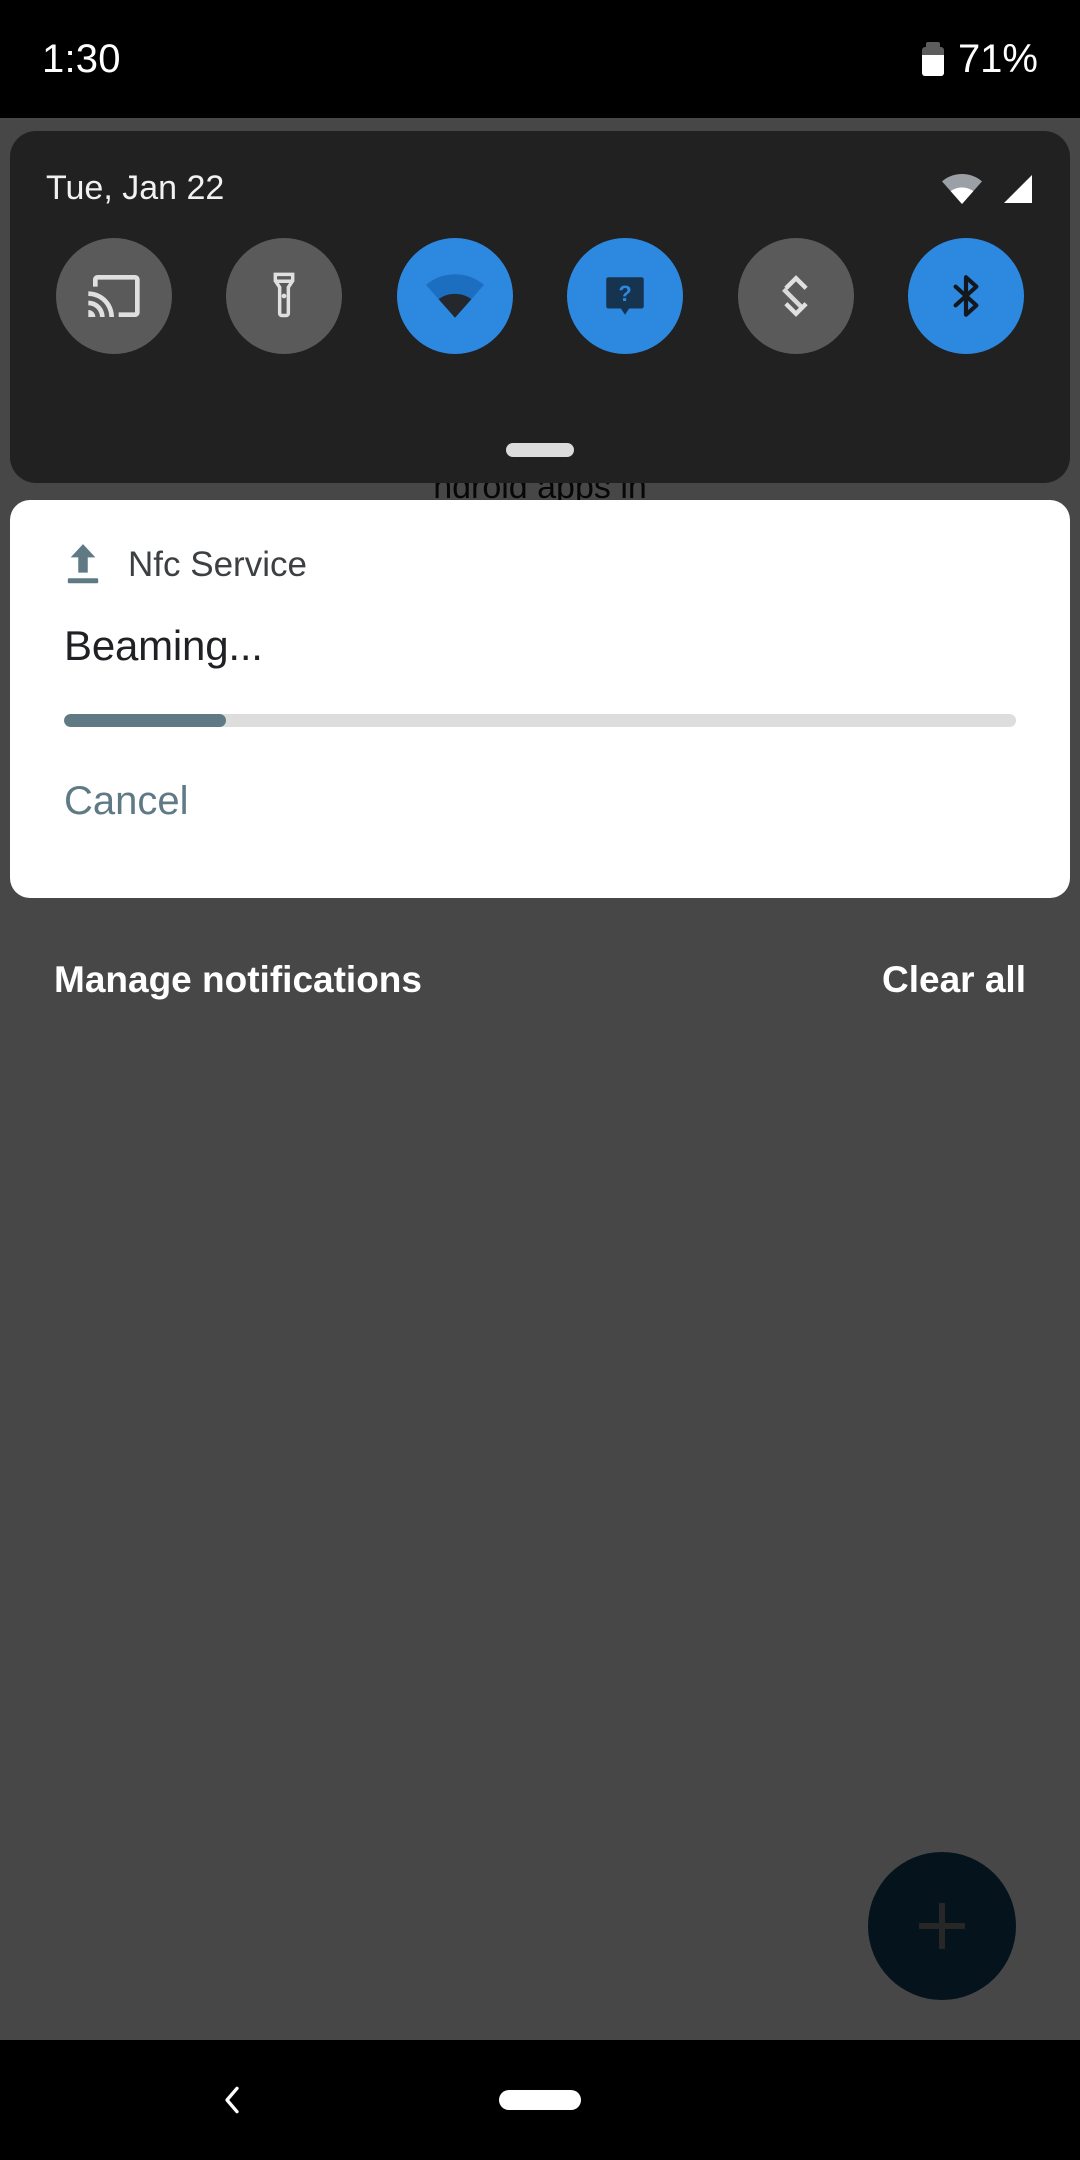  I want to click on clear-all-button: Clear all, so click(954, 980).